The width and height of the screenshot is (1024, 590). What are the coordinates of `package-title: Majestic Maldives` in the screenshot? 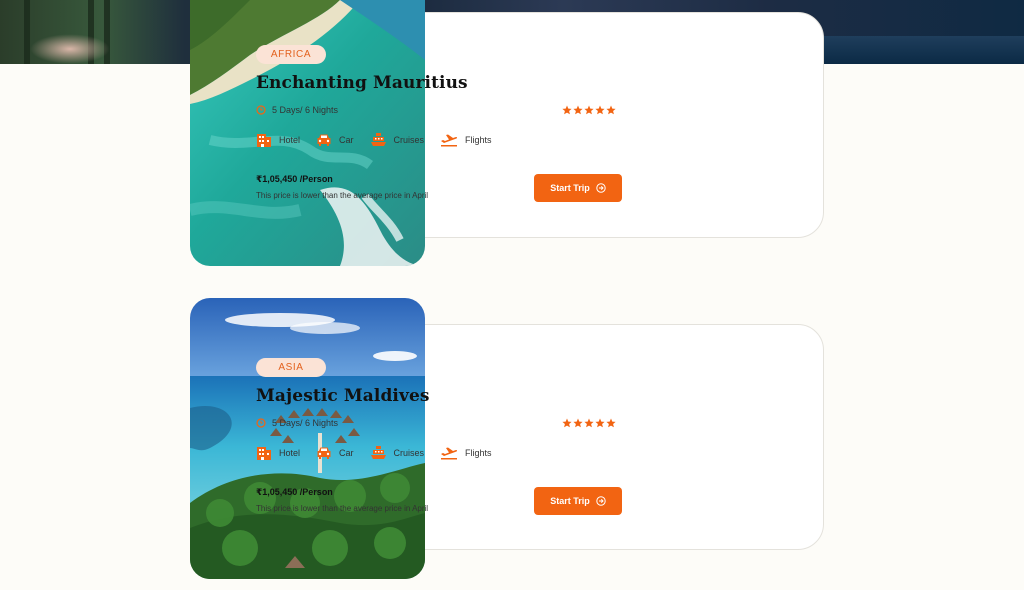 It's located at (436, 396).